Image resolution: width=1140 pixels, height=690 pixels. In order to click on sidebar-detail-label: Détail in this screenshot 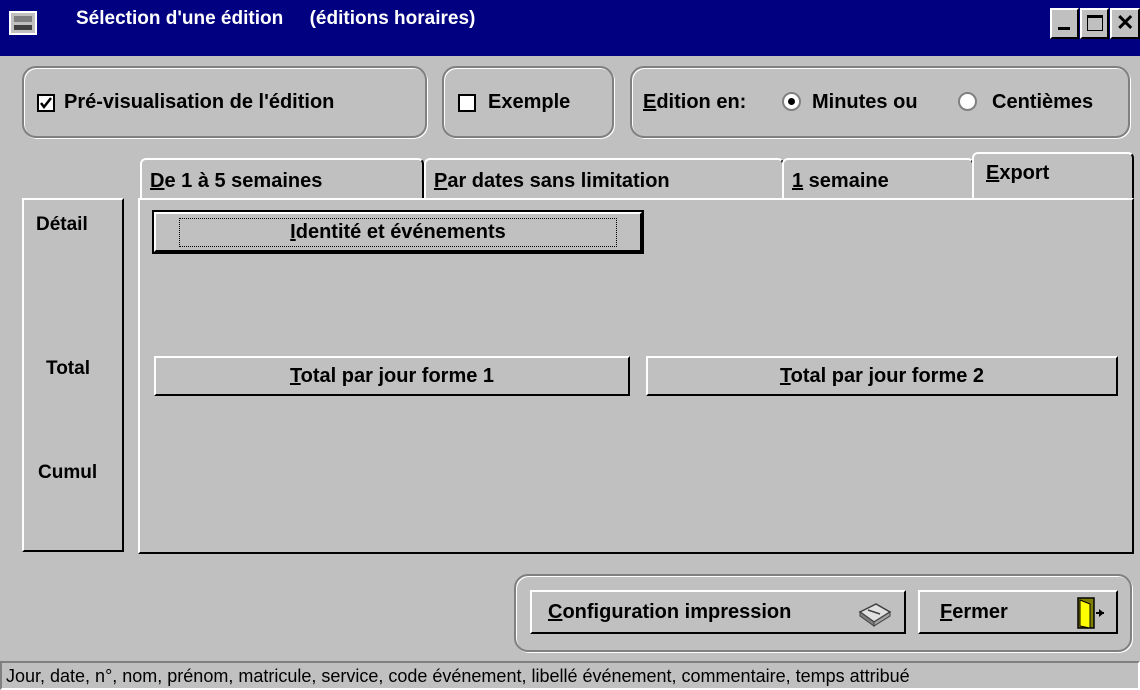, I will do `click(62, 224)`.